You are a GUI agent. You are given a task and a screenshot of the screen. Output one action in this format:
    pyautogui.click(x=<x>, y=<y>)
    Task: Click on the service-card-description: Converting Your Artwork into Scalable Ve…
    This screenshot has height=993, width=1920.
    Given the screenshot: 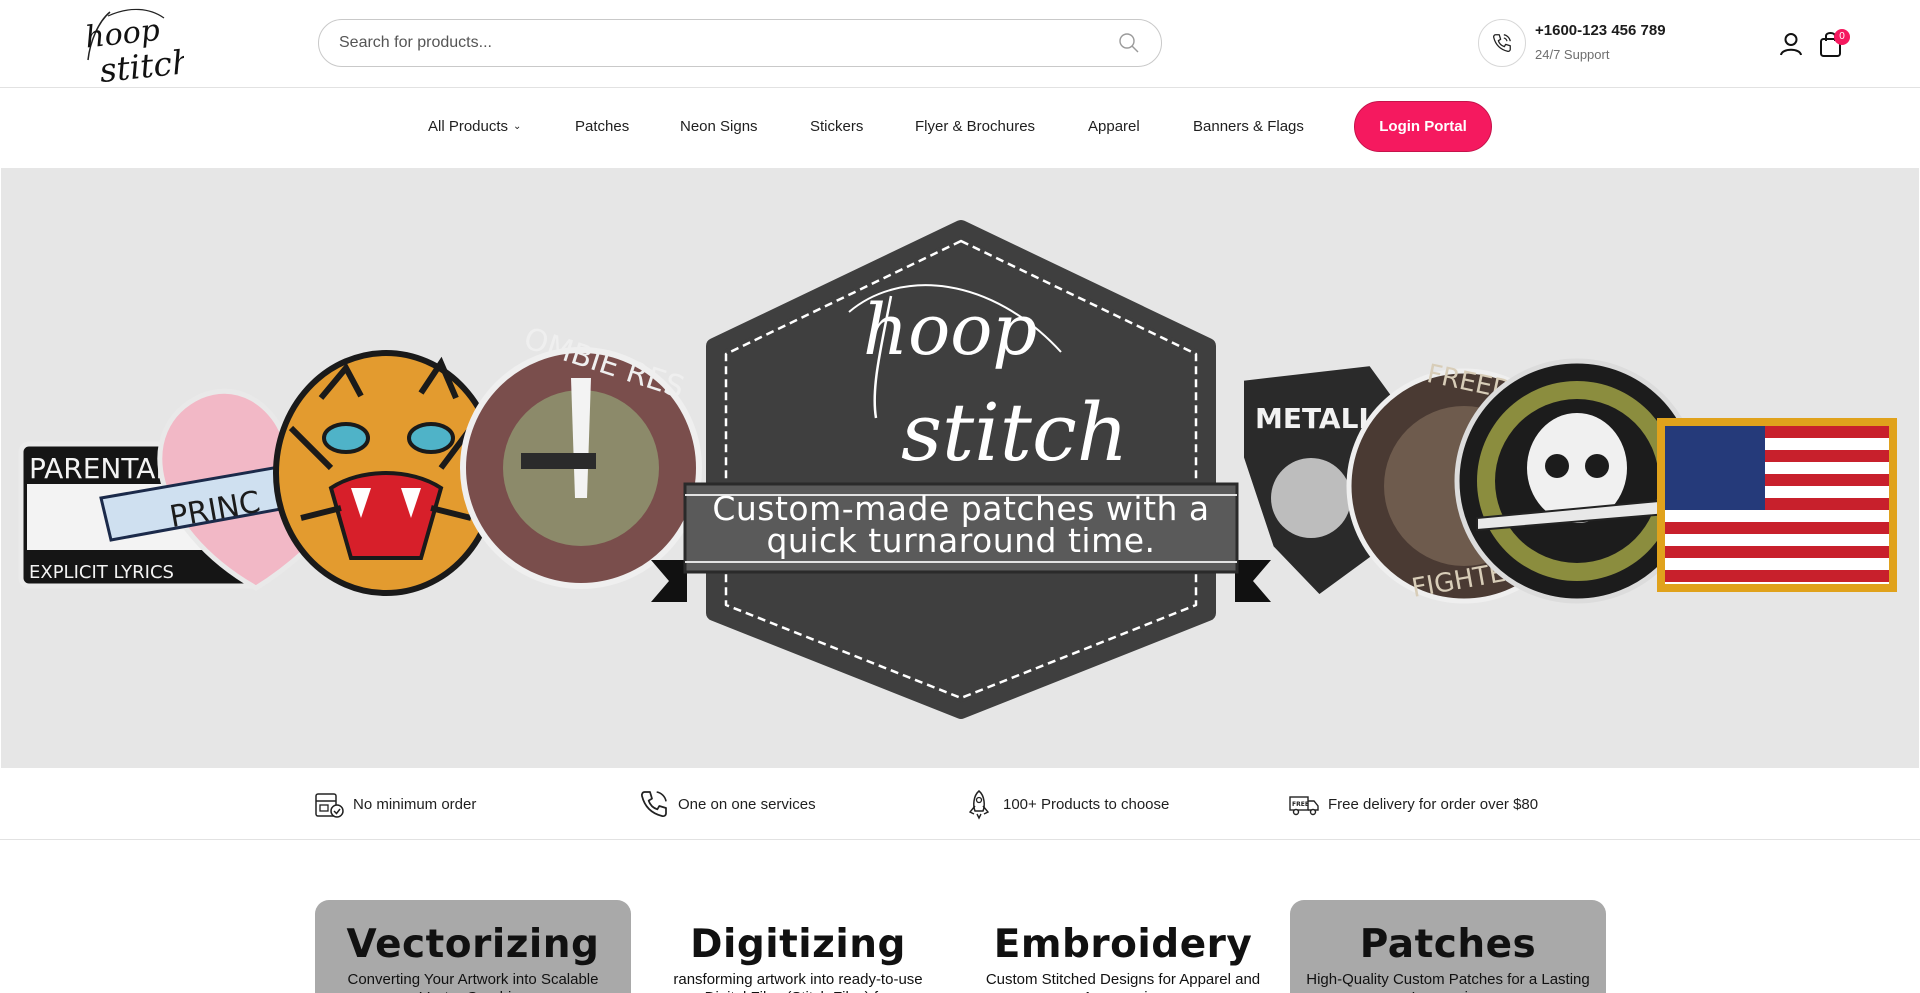 What is the action you would take?
    pyautogui.click(x=473, y=982)
    